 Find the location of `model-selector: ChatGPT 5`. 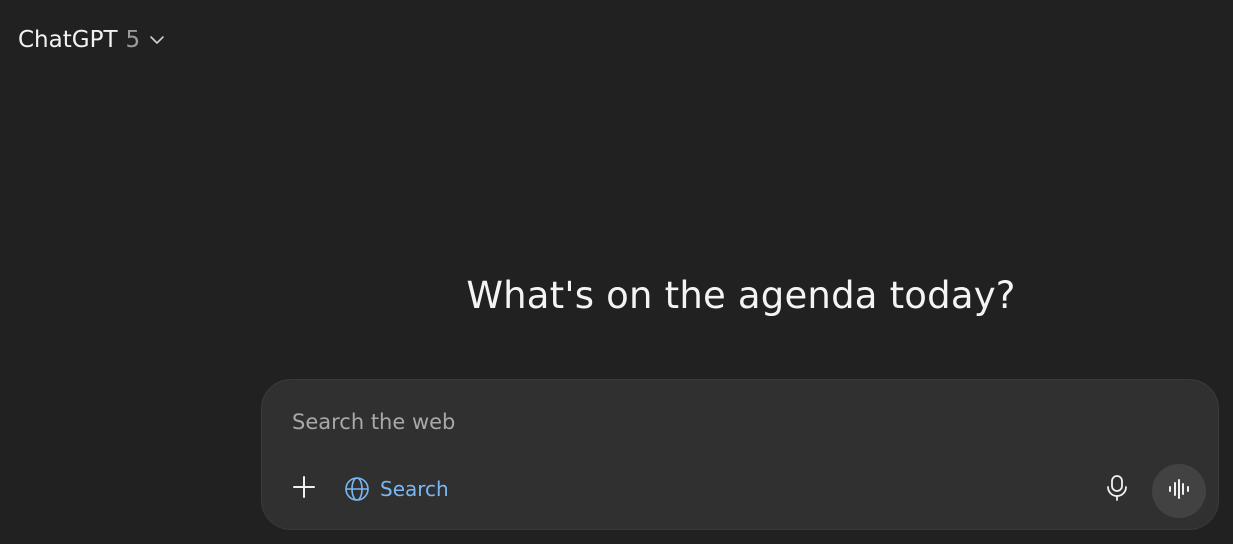

model-selector: ChatGPT 5 is located at coordinates (92, 40).